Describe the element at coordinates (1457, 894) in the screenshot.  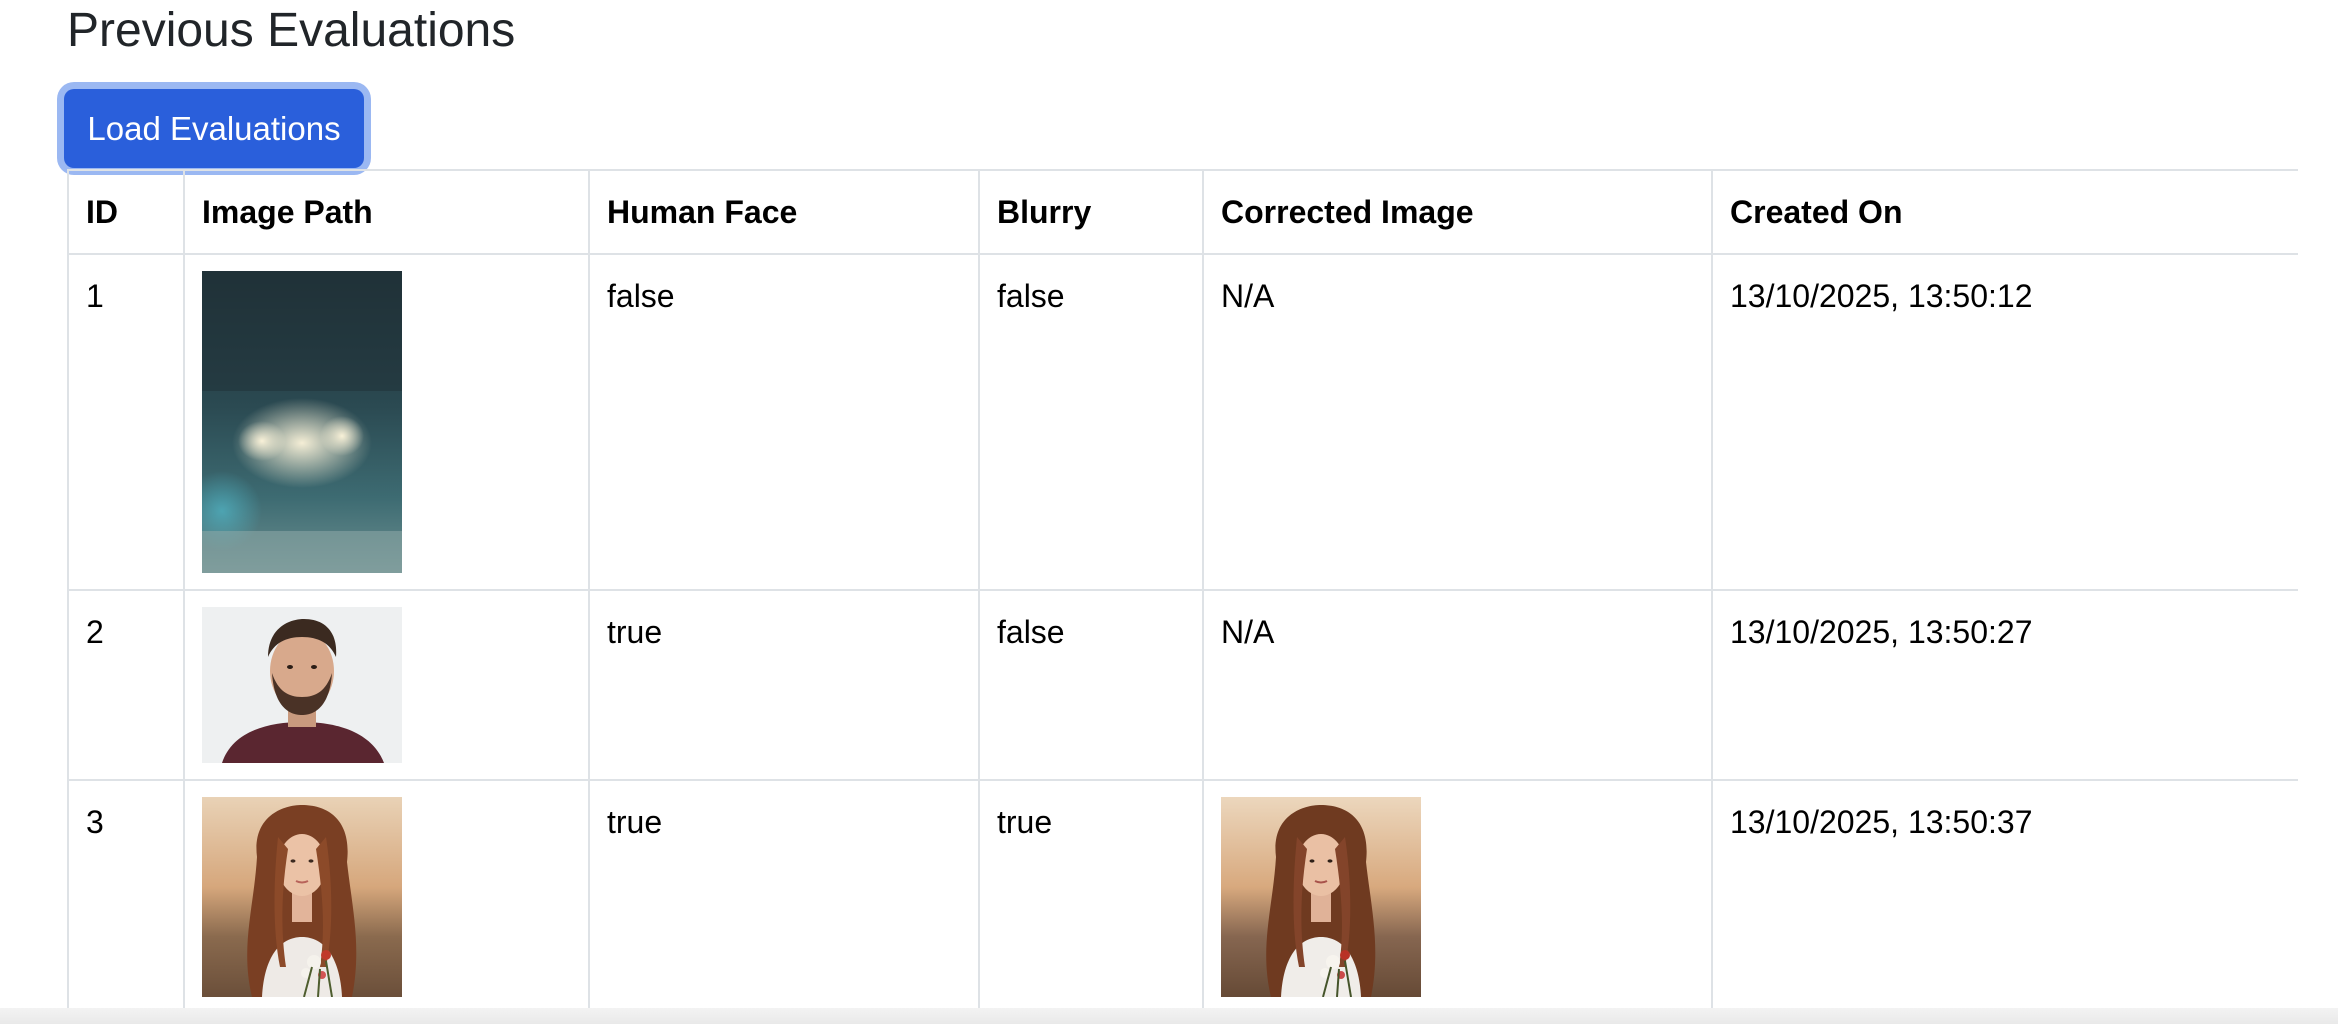
I see `cell-corrected-image` at that location.